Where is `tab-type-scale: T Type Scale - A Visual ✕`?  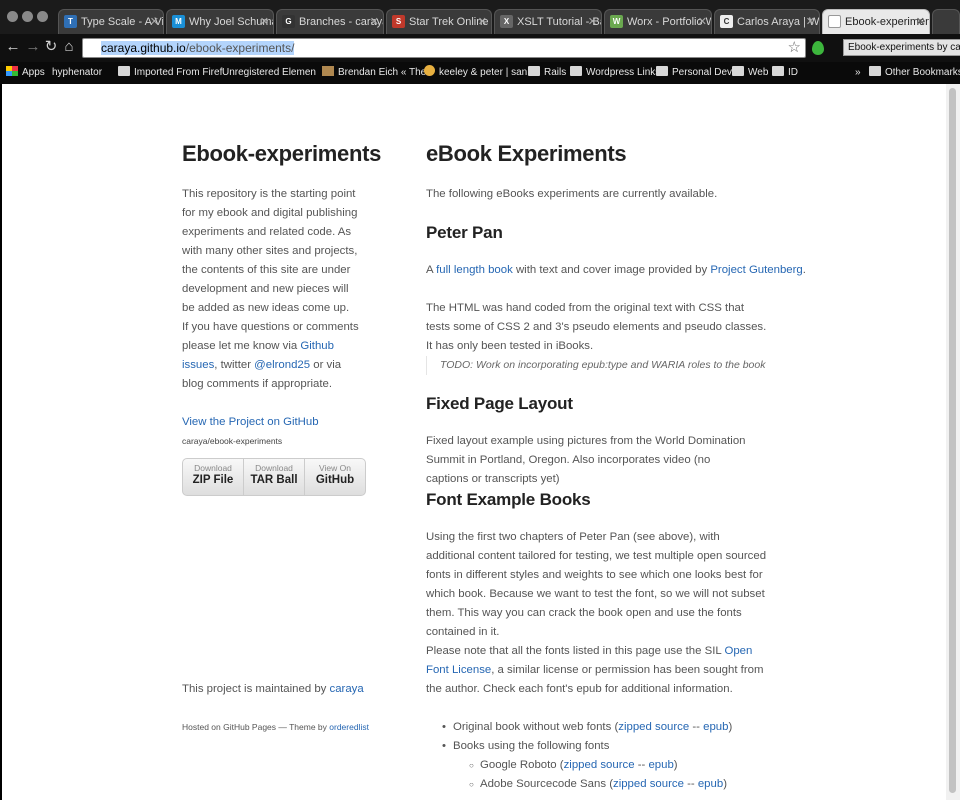 tab-type-scale: T Type Scale - A Visual ✕ is located at coordinates (111, 21).